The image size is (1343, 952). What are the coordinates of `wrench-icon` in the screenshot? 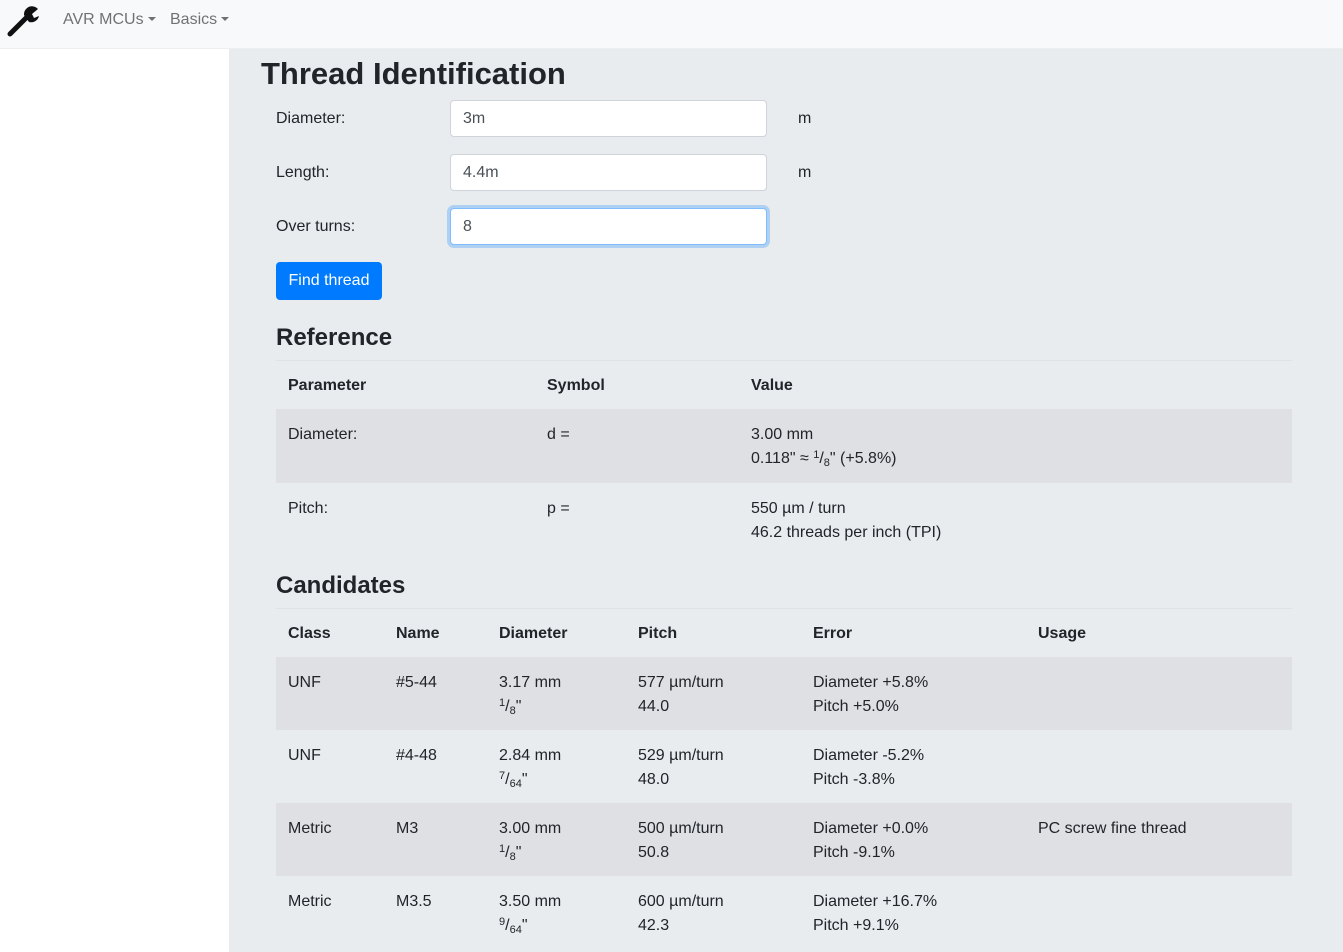 It's located at (23, 21).